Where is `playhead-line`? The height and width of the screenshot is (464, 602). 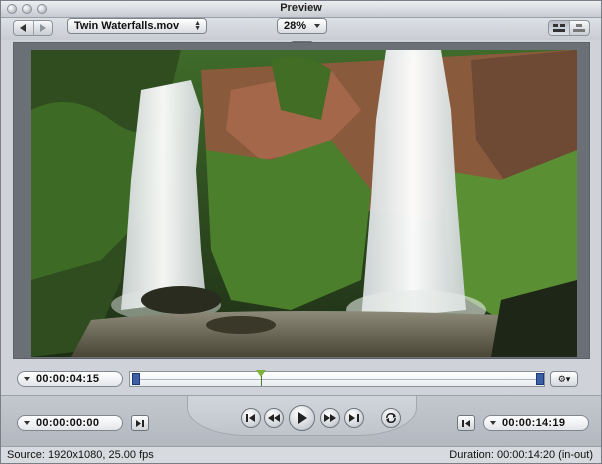 playhead-line is located at coordinates (262, 381).